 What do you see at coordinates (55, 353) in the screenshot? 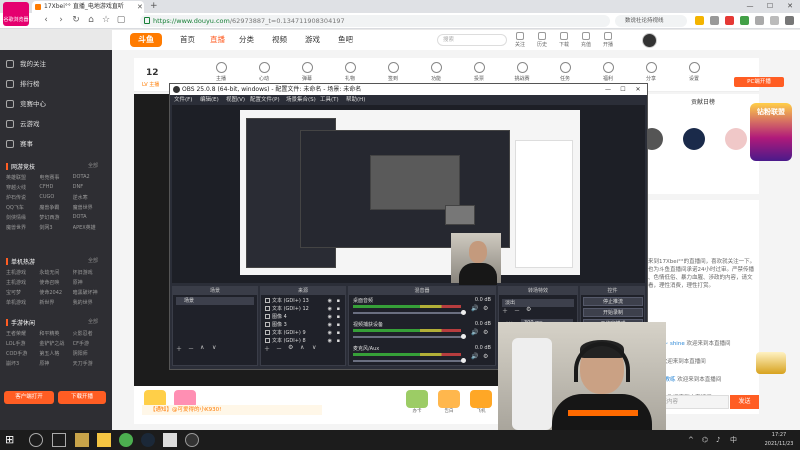
I see `sidebar-game-link: 第五人格` at bounding box center [55, 353].